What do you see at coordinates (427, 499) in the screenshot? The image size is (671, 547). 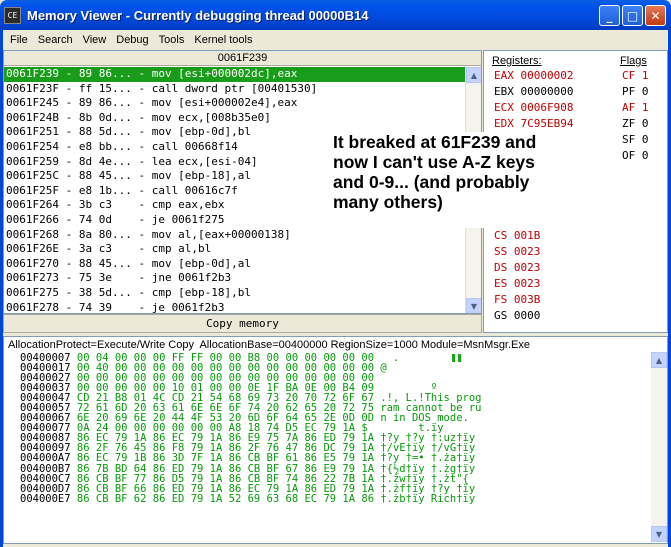 I see `hex-ascii: †.żb†ïy Rich†ïy` at bounding box center [427, 499].